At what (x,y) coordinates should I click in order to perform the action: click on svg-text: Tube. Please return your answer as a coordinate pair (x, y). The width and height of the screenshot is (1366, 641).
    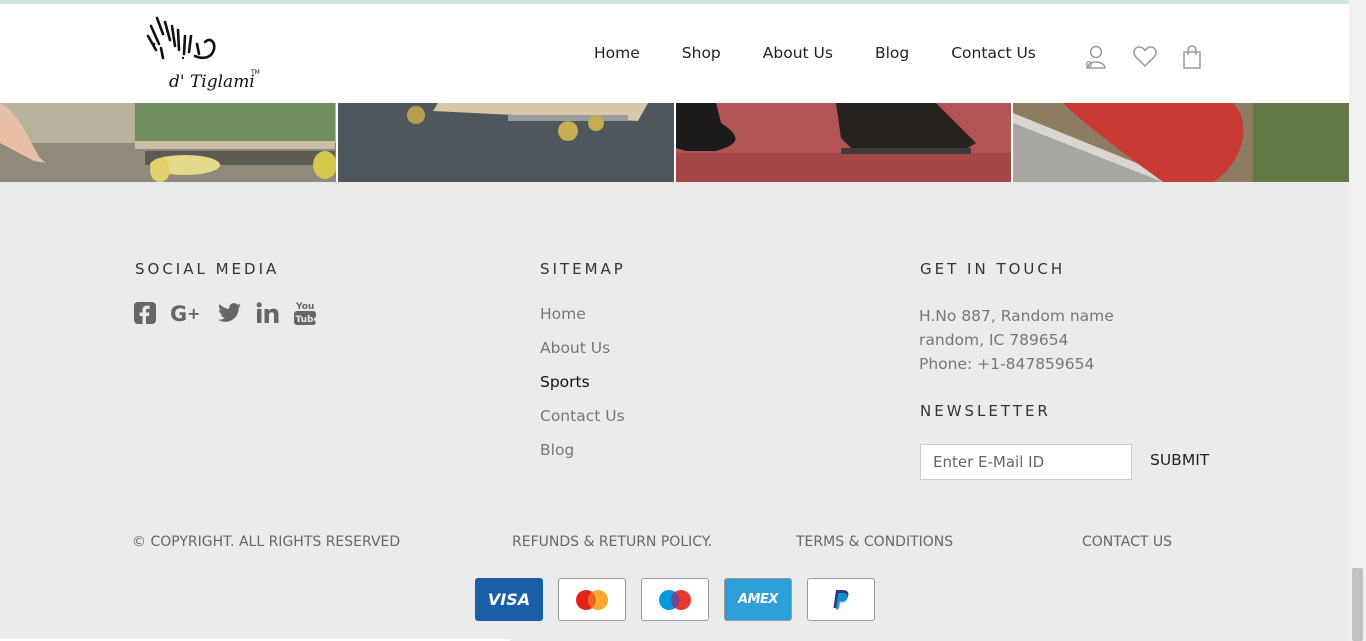
    Looking at the image, I should click on (306, 320).